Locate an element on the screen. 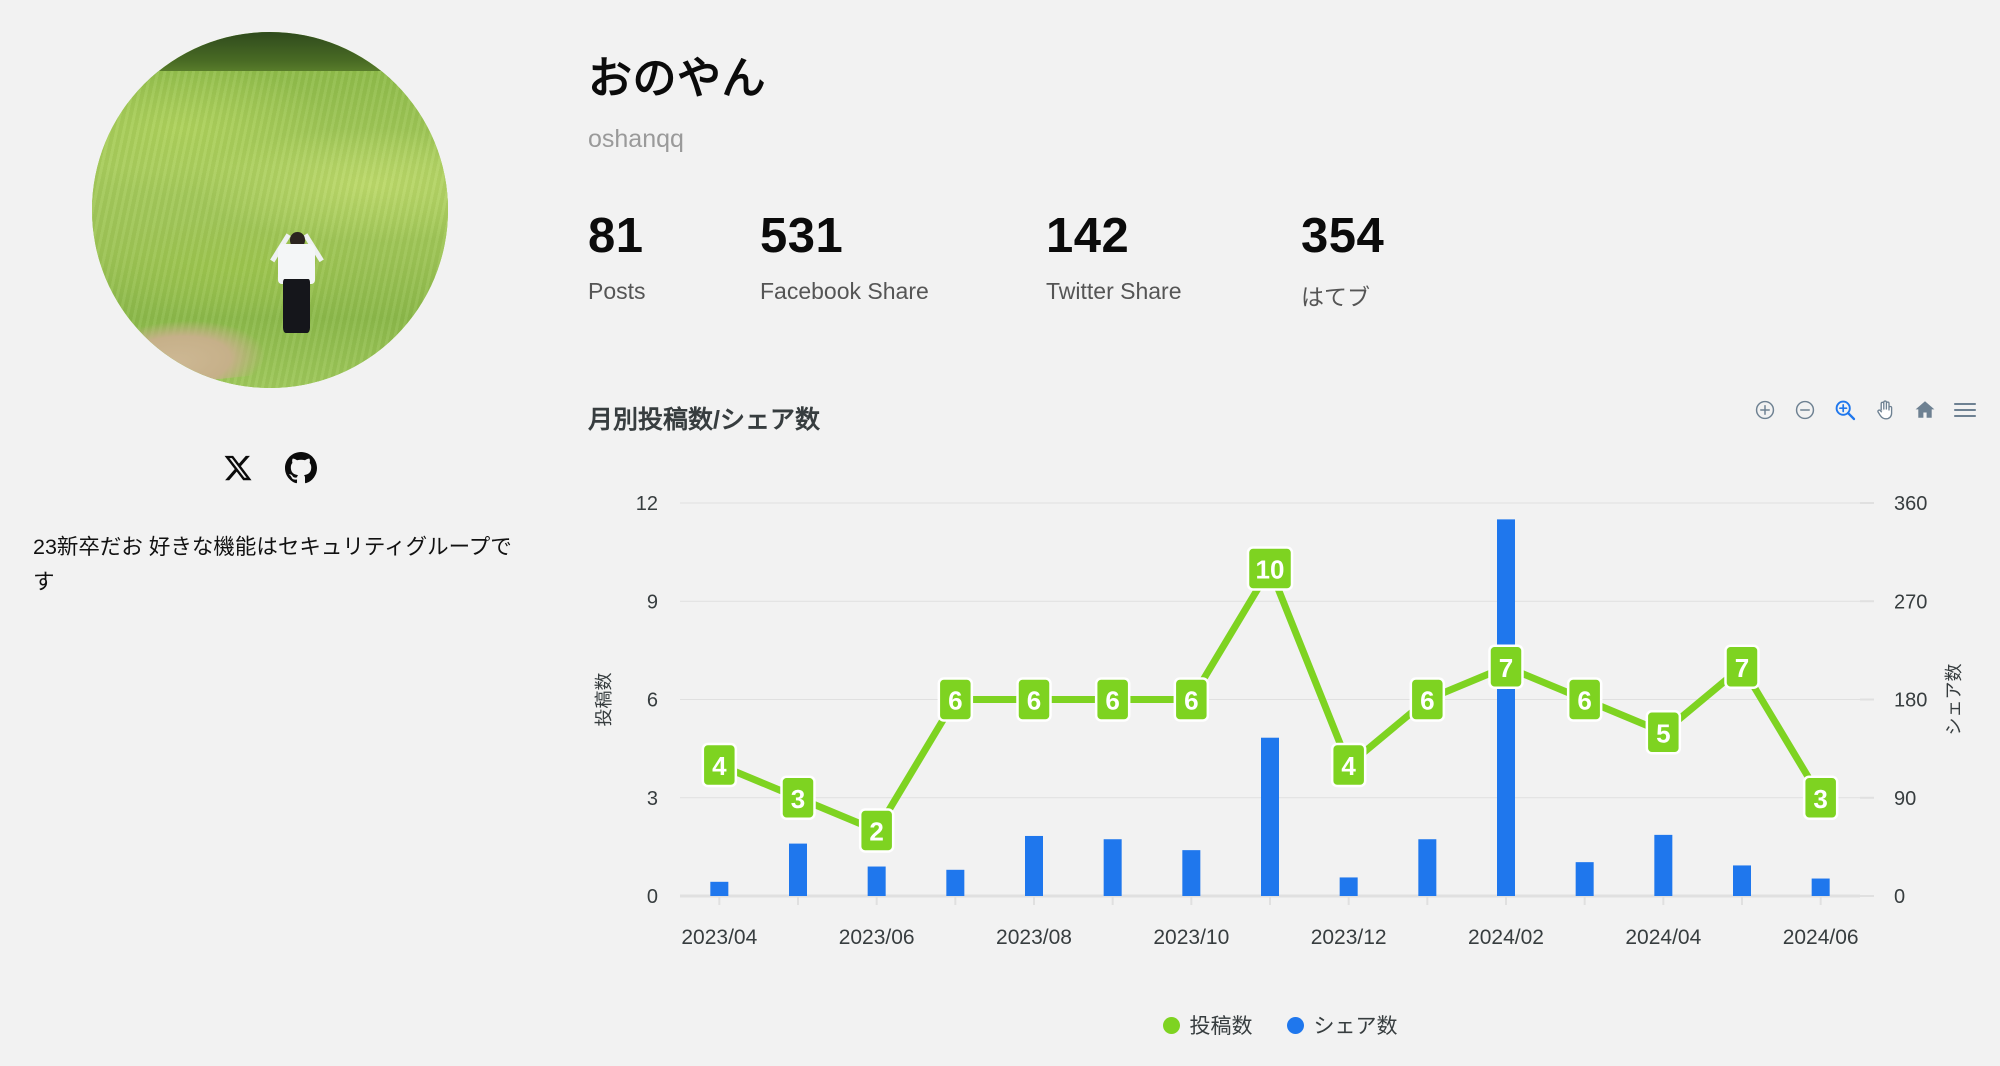 The height and width of the screenshot is (1066, 2000). stat-hatena-bookmark: 354 はてブ is located at coordinates (1342, 262).